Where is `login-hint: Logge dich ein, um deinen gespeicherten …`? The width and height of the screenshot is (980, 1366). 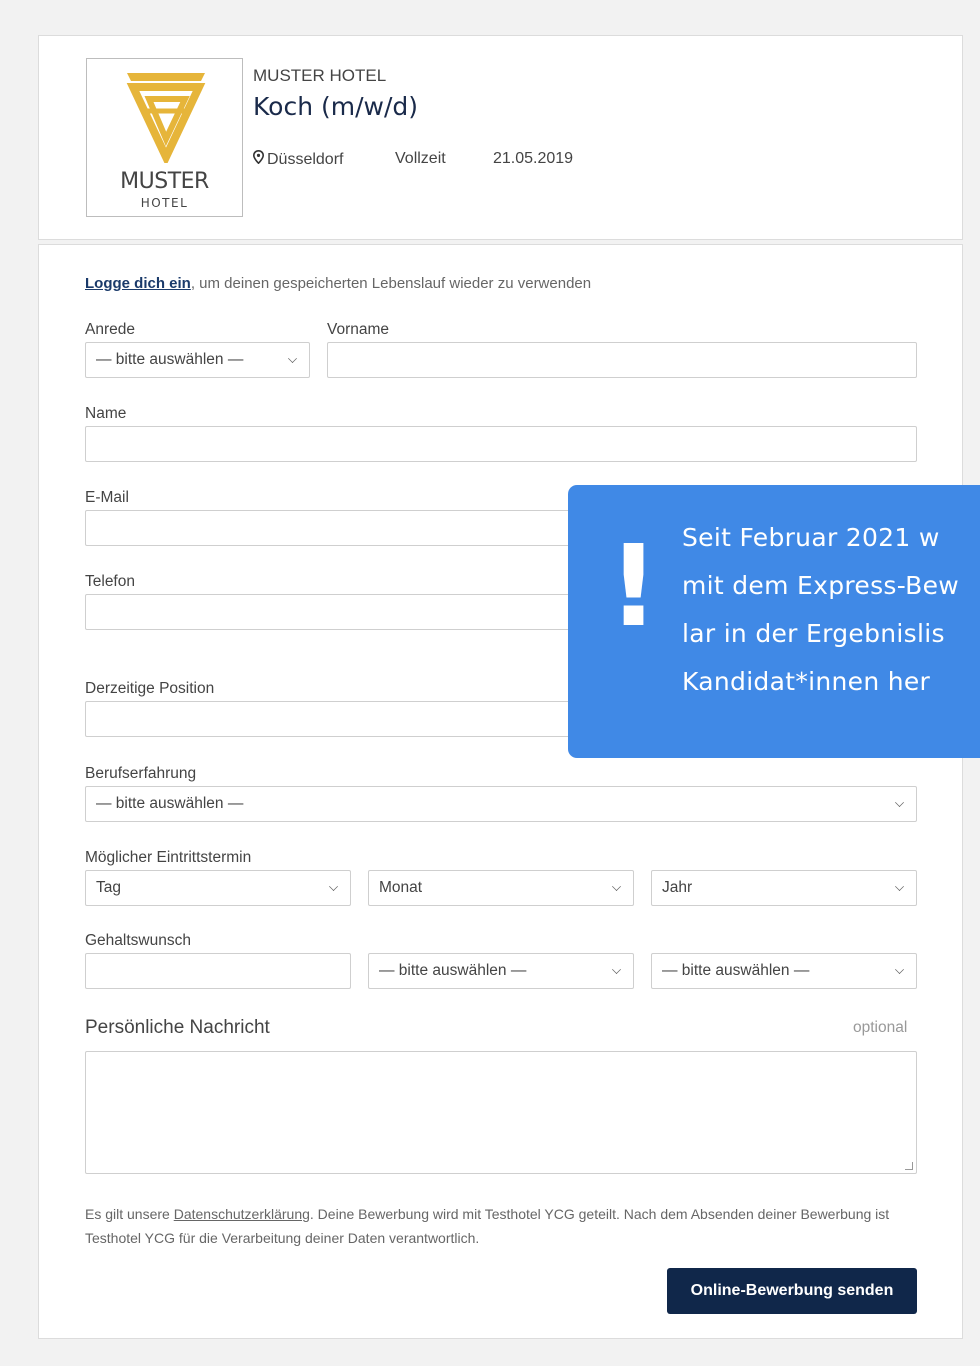 login-hint: Logge dich ein, um deinen gespeicherten … is located at coordinates (338, 283).